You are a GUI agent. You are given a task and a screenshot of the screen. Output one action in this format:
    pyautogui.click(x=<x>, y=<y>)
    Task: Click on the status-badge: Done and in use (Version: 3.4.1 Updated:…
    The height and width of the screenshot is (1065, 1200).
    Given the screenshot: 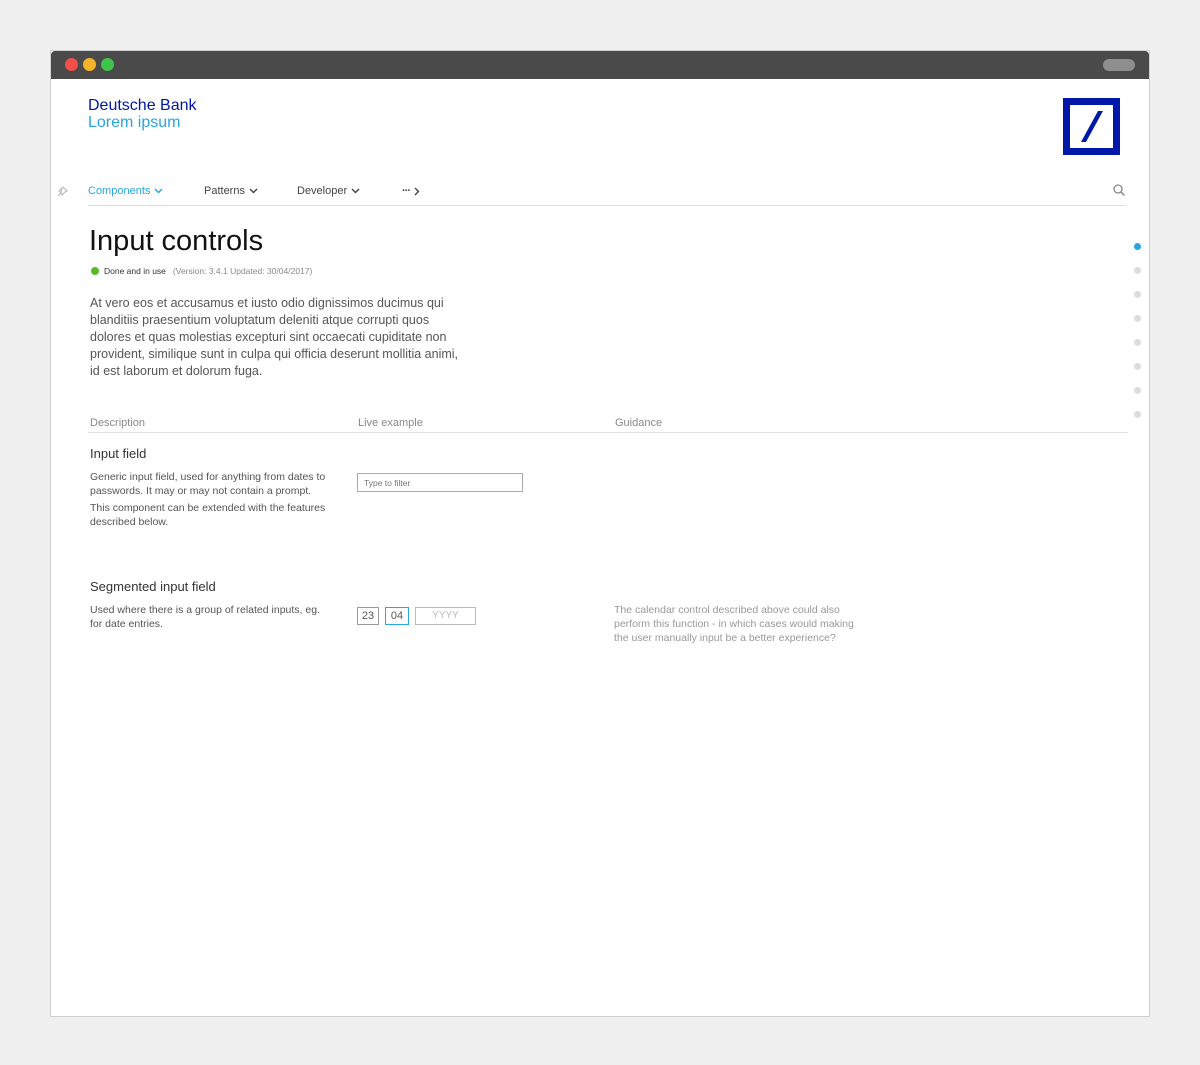 What is the action you would take?
    pyautogui.click(x=201, y=271)
    